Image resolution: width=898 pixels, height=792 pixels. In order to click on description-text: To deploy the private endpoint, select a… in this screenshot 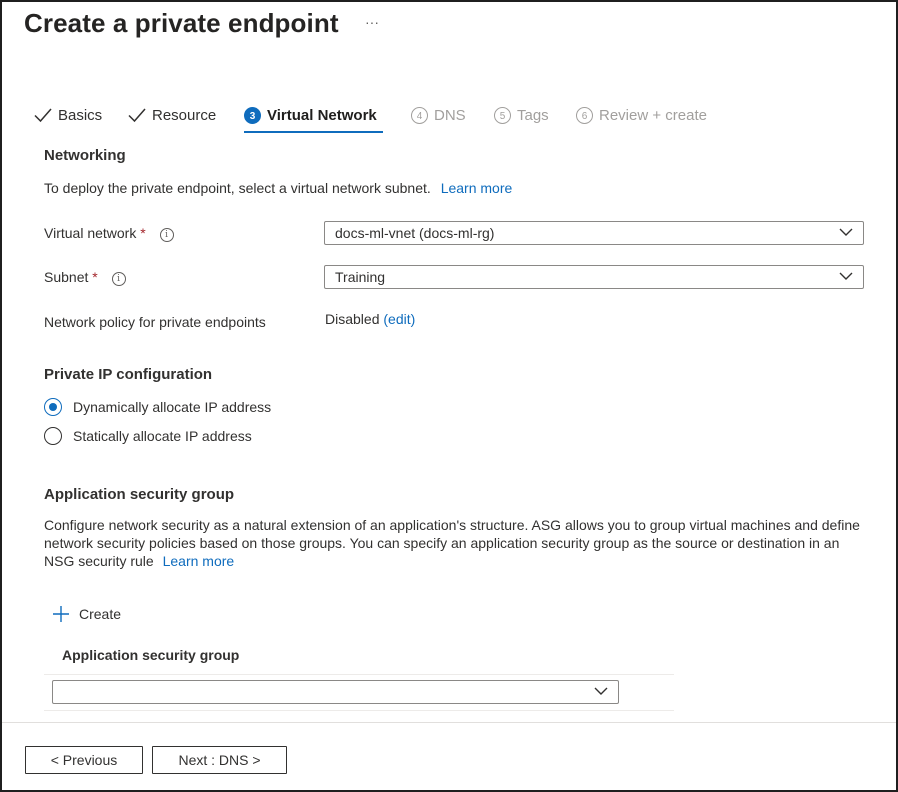, I will do `click(237, 188)`.